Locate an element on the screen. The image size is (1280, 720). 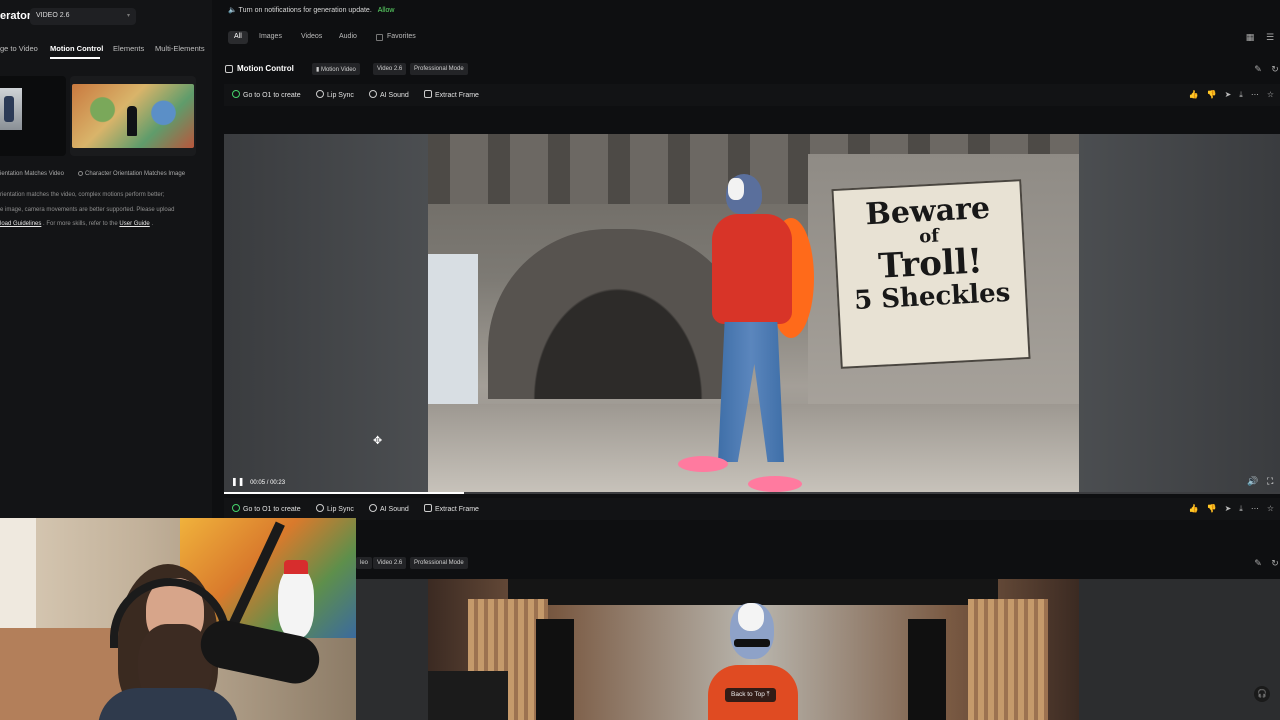
motion-video-thumbnail is located at coordinates (33, 116).